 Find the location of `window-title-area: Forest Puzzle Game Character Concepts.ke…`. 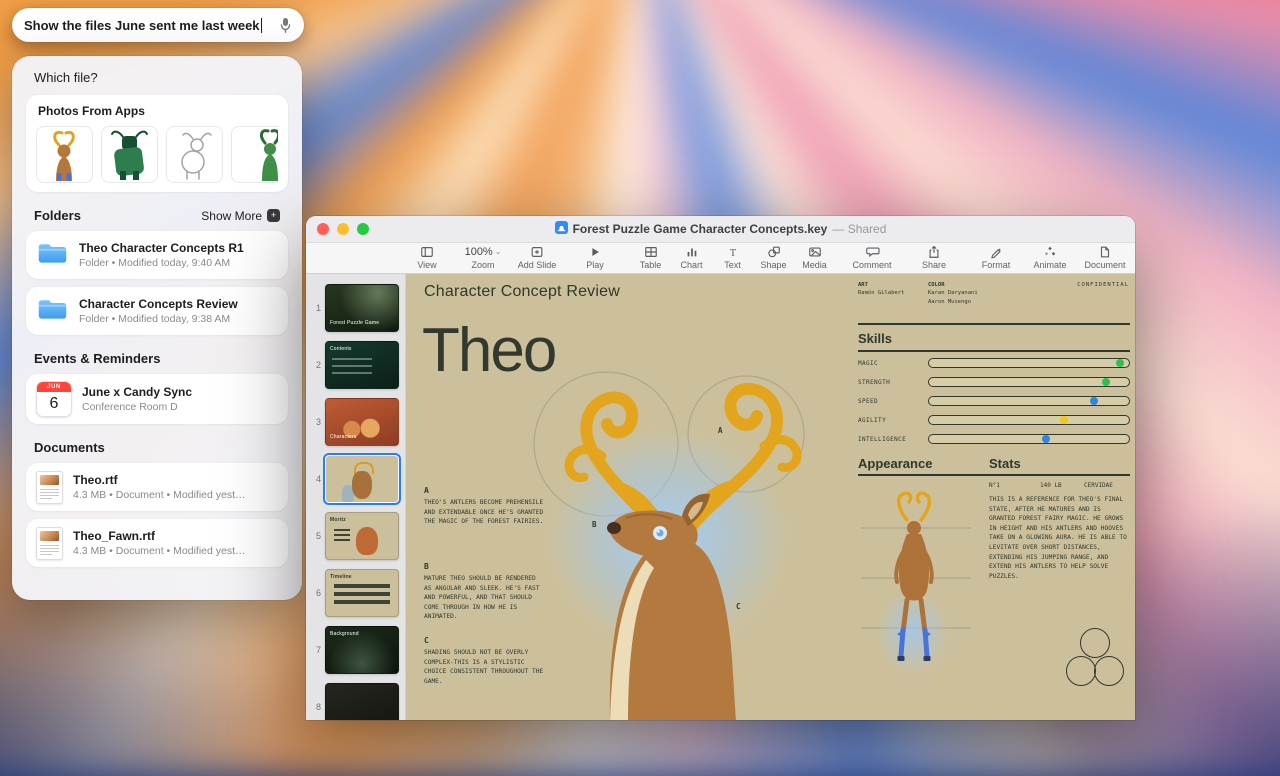

window-title-area: Forest Puzzle Game Character Concepts.ke… is located at coordinates (720, 229).